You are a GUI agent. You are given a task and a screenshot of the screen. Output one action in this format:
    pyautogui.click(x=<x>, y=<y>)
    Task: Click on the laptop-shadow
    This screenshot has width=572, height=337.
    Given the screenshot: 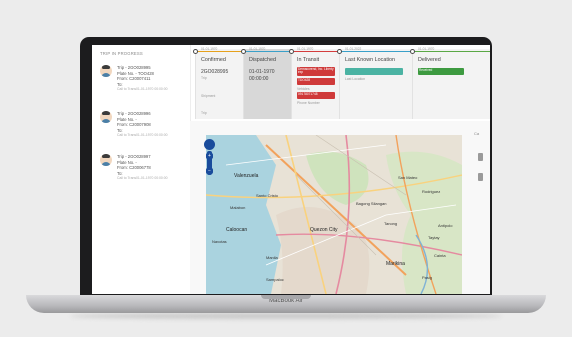 What is the action you would take?
    pyautogui.click(x=286, y=316)
    